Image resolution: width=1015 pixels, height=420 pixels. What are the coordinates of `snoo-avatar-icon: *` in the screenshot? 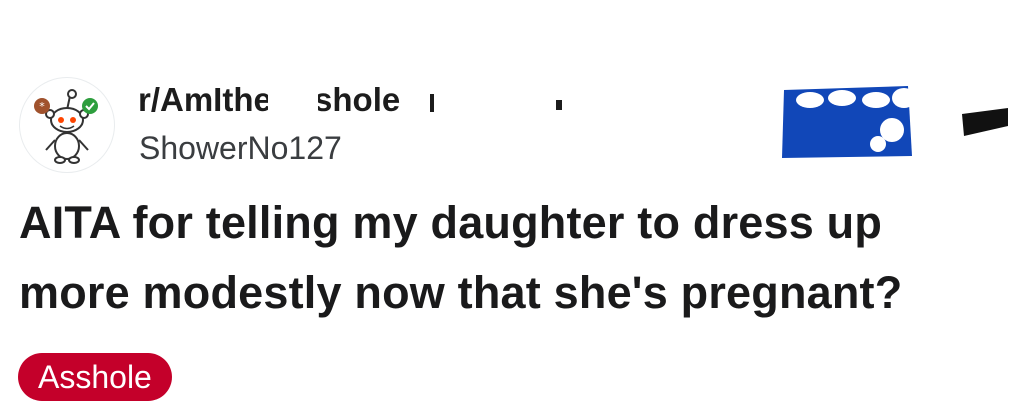 It's located at (66, 126).